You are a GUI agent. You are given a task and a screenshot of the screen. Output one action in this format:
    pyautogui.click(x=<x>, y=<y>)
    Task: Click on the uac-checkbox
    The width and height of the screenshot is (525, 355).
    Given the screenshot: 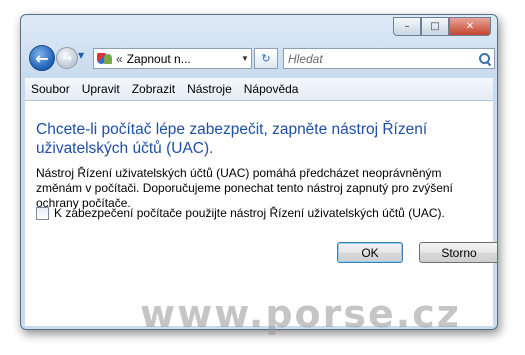 What is the action you would take?
    pyautogui.click(x=42, y=213)
    